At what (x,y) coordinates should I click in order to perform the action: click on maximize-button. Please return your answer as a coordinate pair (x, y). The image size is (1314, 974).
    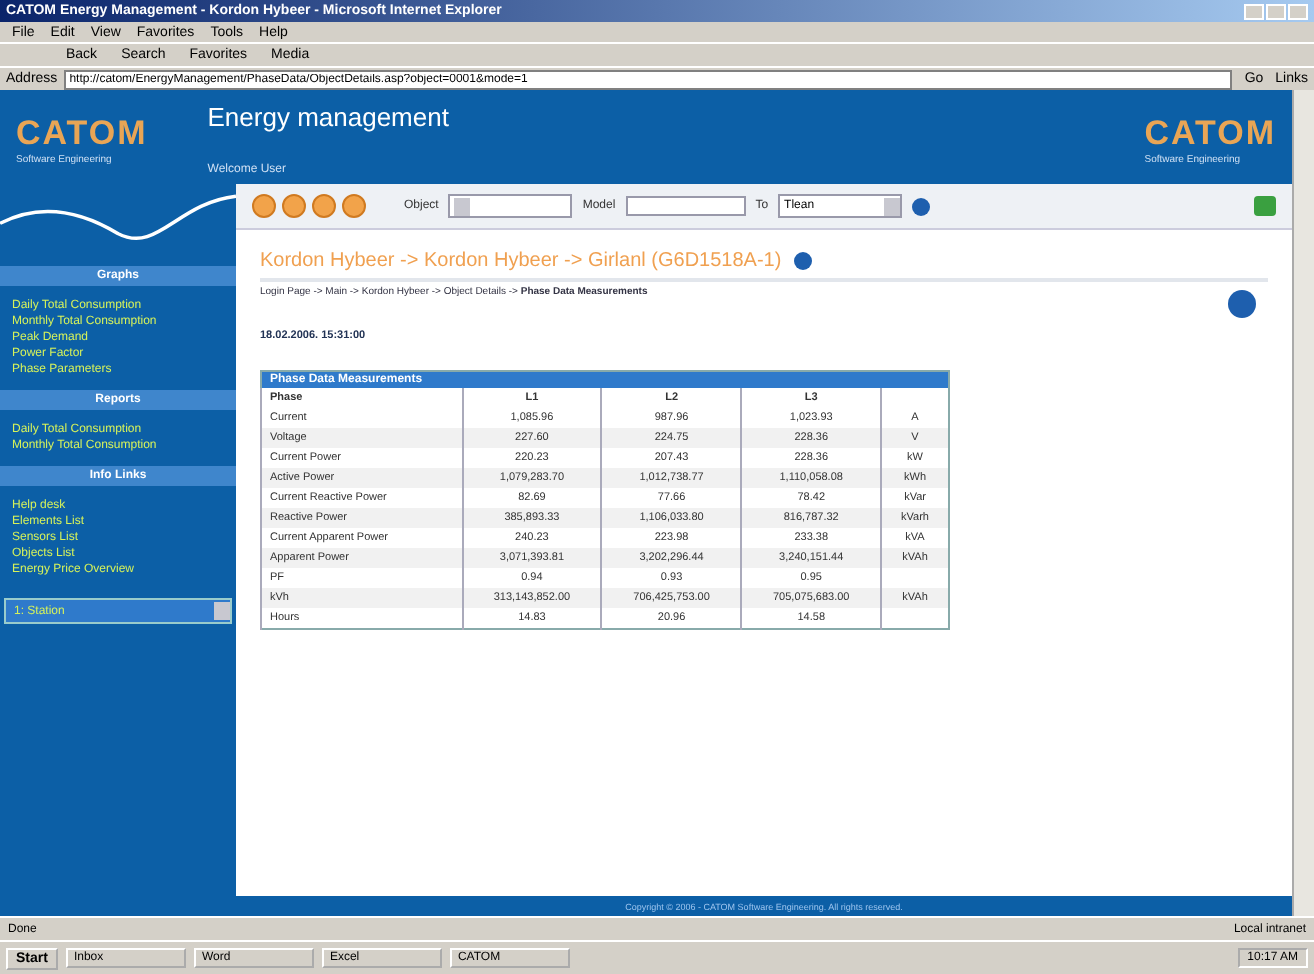
    Looking at the image, I should click on (1276, 11).